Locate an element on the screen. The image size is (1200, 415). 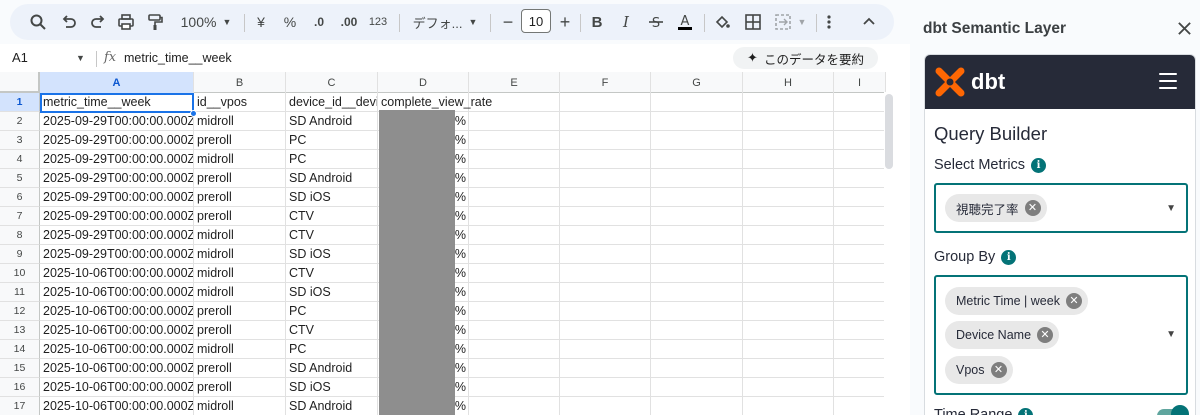
redo-icon is located at coordinates (98, 22).